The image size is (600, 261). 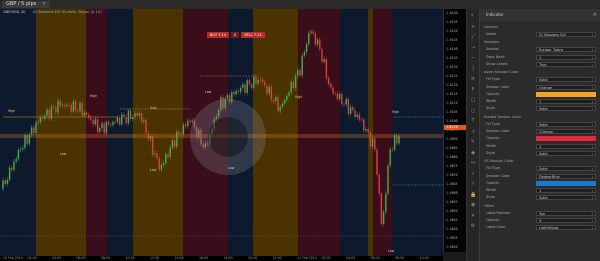 What do you see at coordinates (375, 258) in the screenshot?
I see `time-tick: 06:00` at bounding box center [375, 258].